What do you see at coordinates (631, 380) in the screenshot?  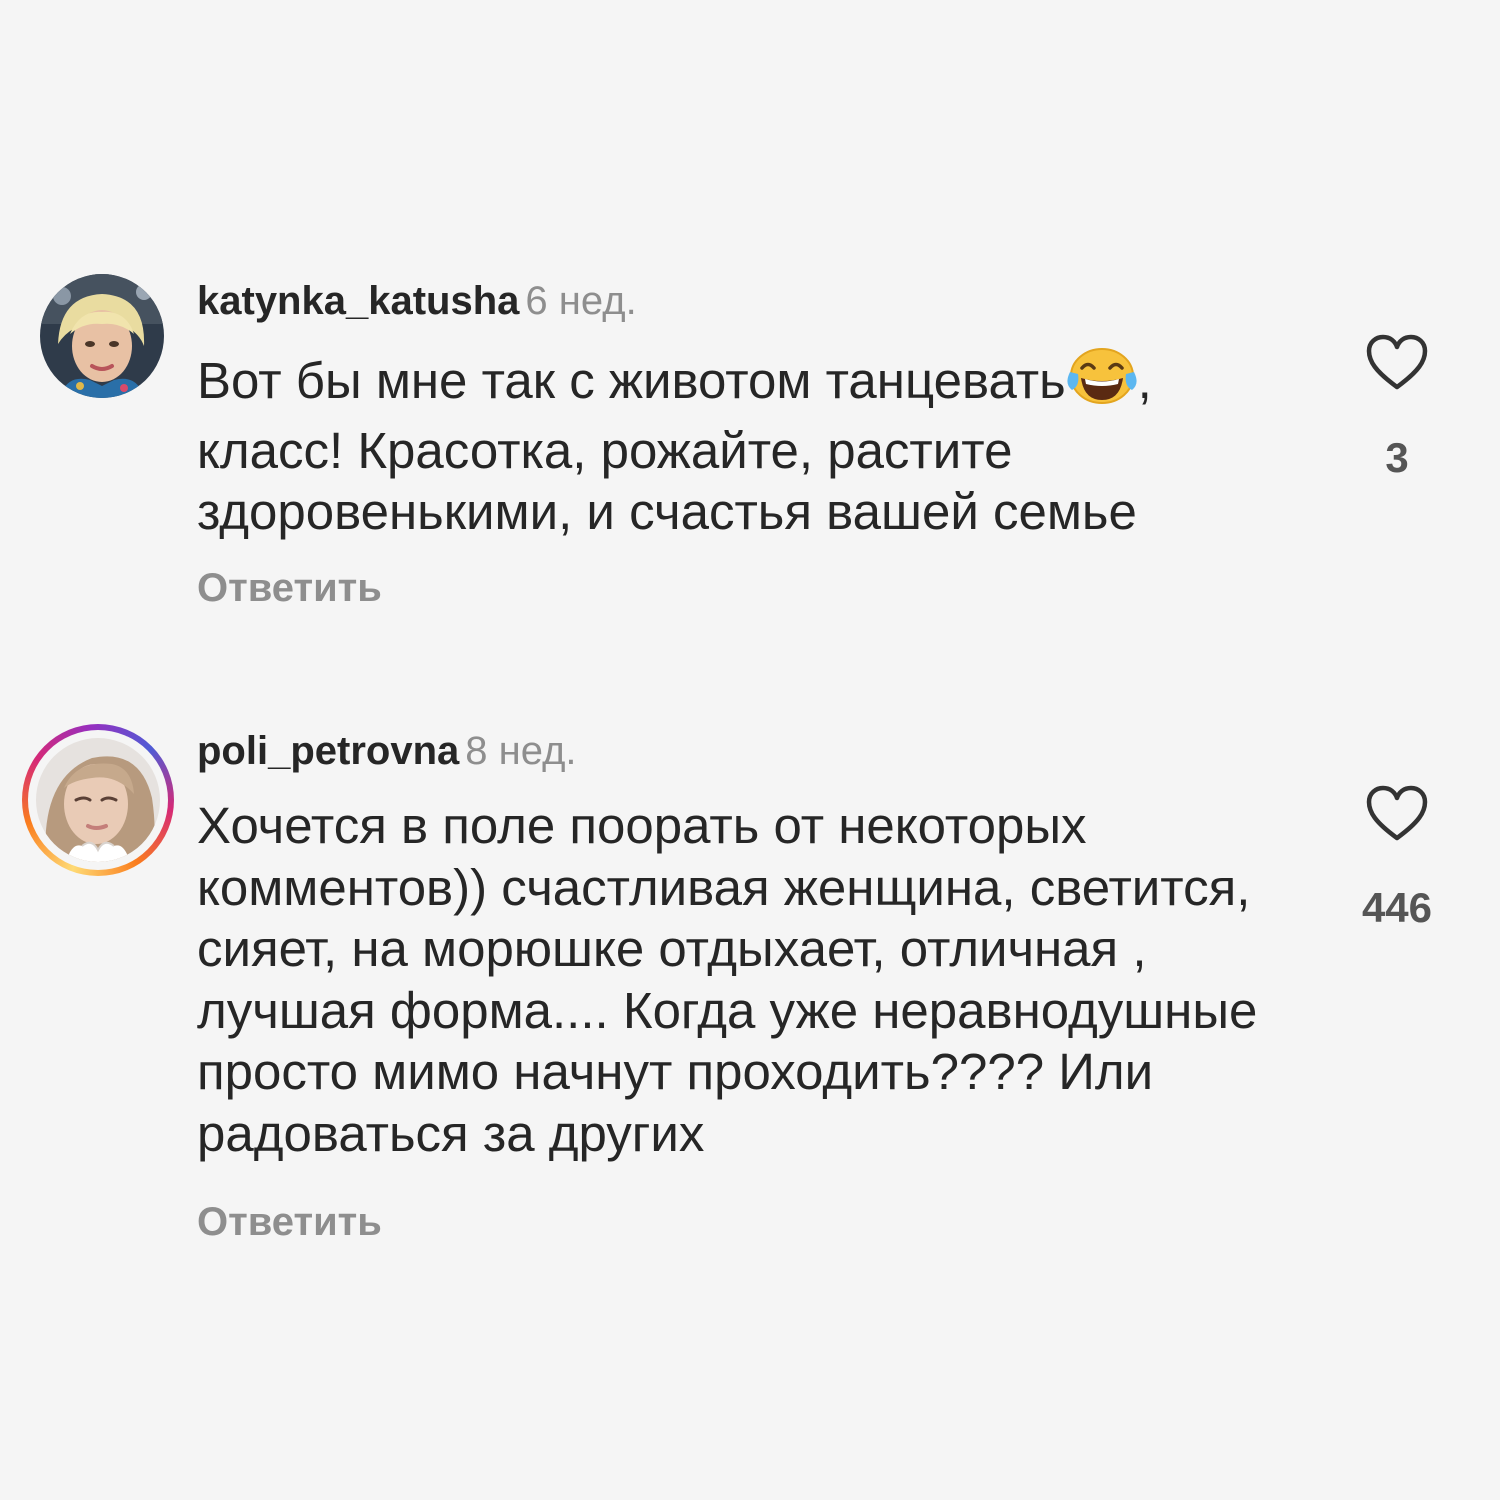 I see `comment-text-part: Вот бы мне так с животом танцевать` at bounding box center [631, 380].